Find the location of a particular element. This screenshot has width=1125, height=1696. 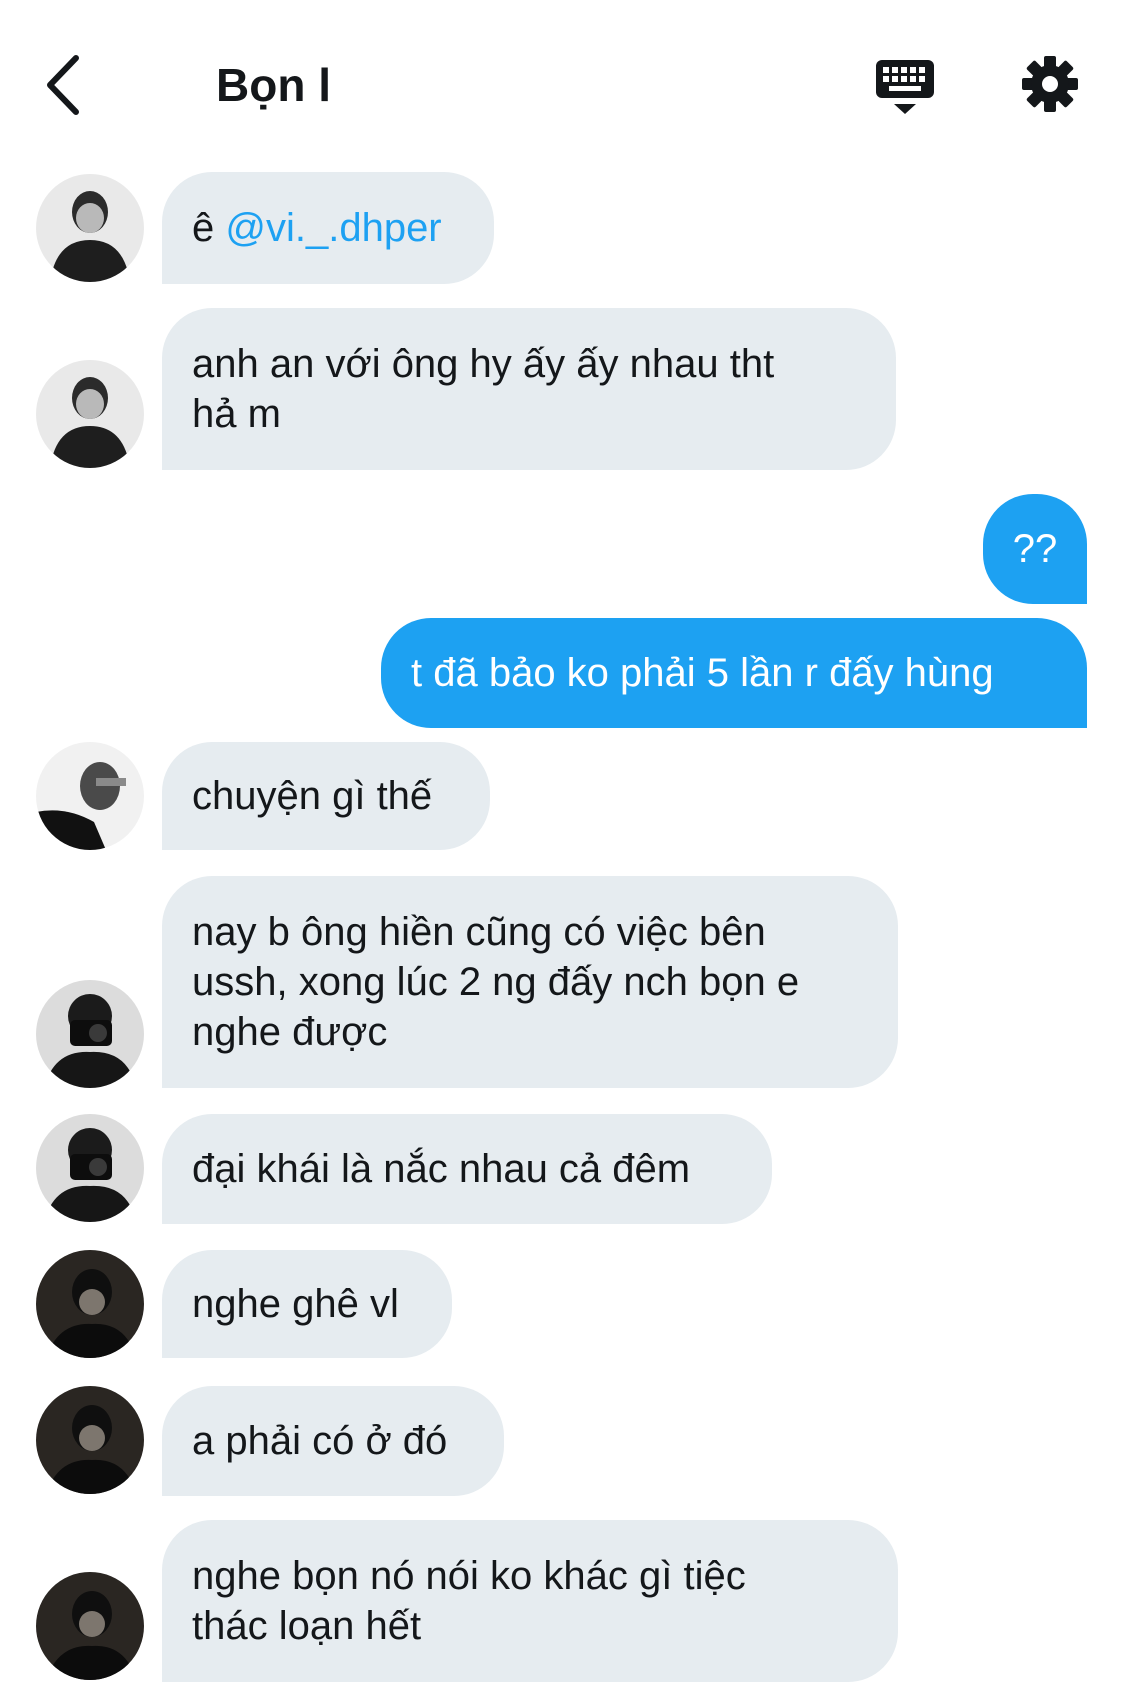

message-bubble: ?? is located at coordinates (1035, 549).